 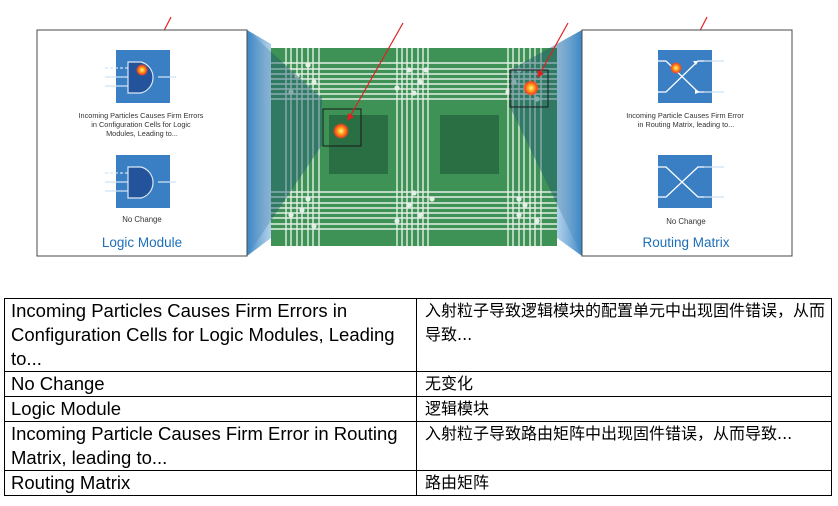 What do you see at coordinates (142, 242) in the screenshot?
I see `logic-module-title: Logic Module` at bounding box center [142, 242].